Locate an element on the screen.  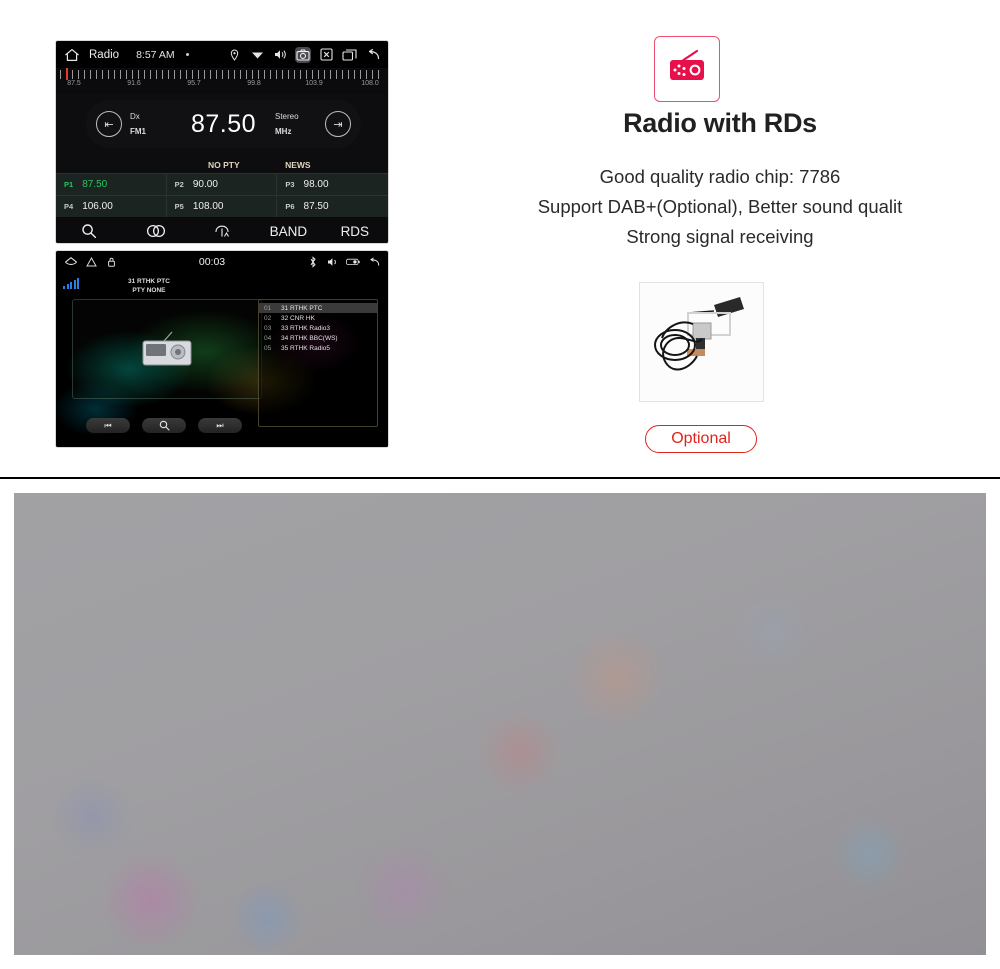
status-dot is located at coordinates (187, 54).